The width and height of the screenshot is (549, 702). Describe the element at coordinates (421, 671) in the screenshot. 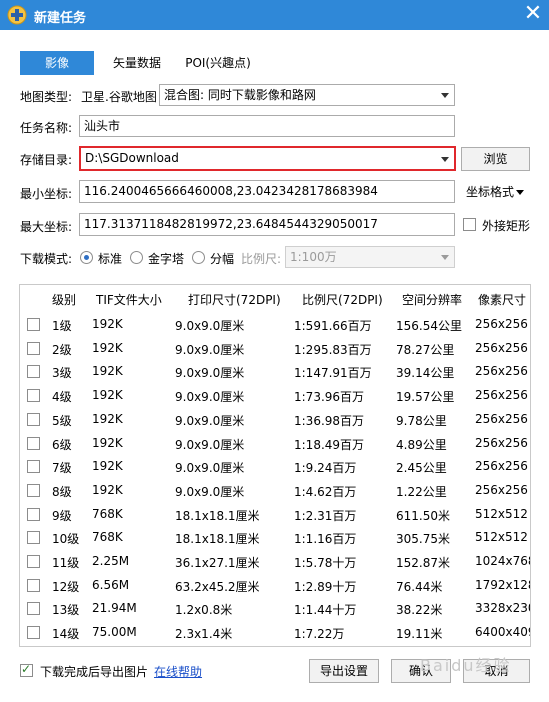

I see `ok-button: 确认` at that location.